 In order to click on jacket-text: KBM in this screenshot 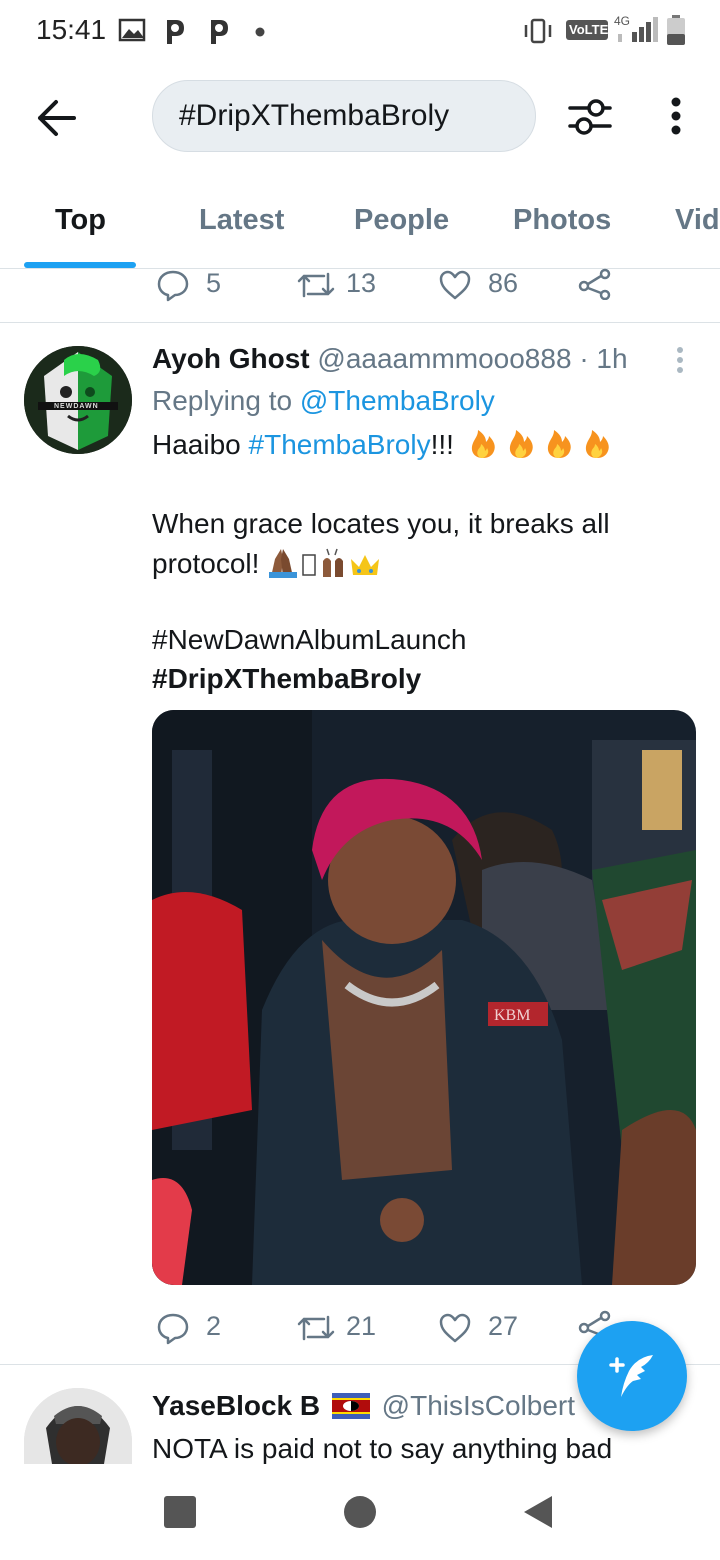, I will do `click(512, 1015)`.